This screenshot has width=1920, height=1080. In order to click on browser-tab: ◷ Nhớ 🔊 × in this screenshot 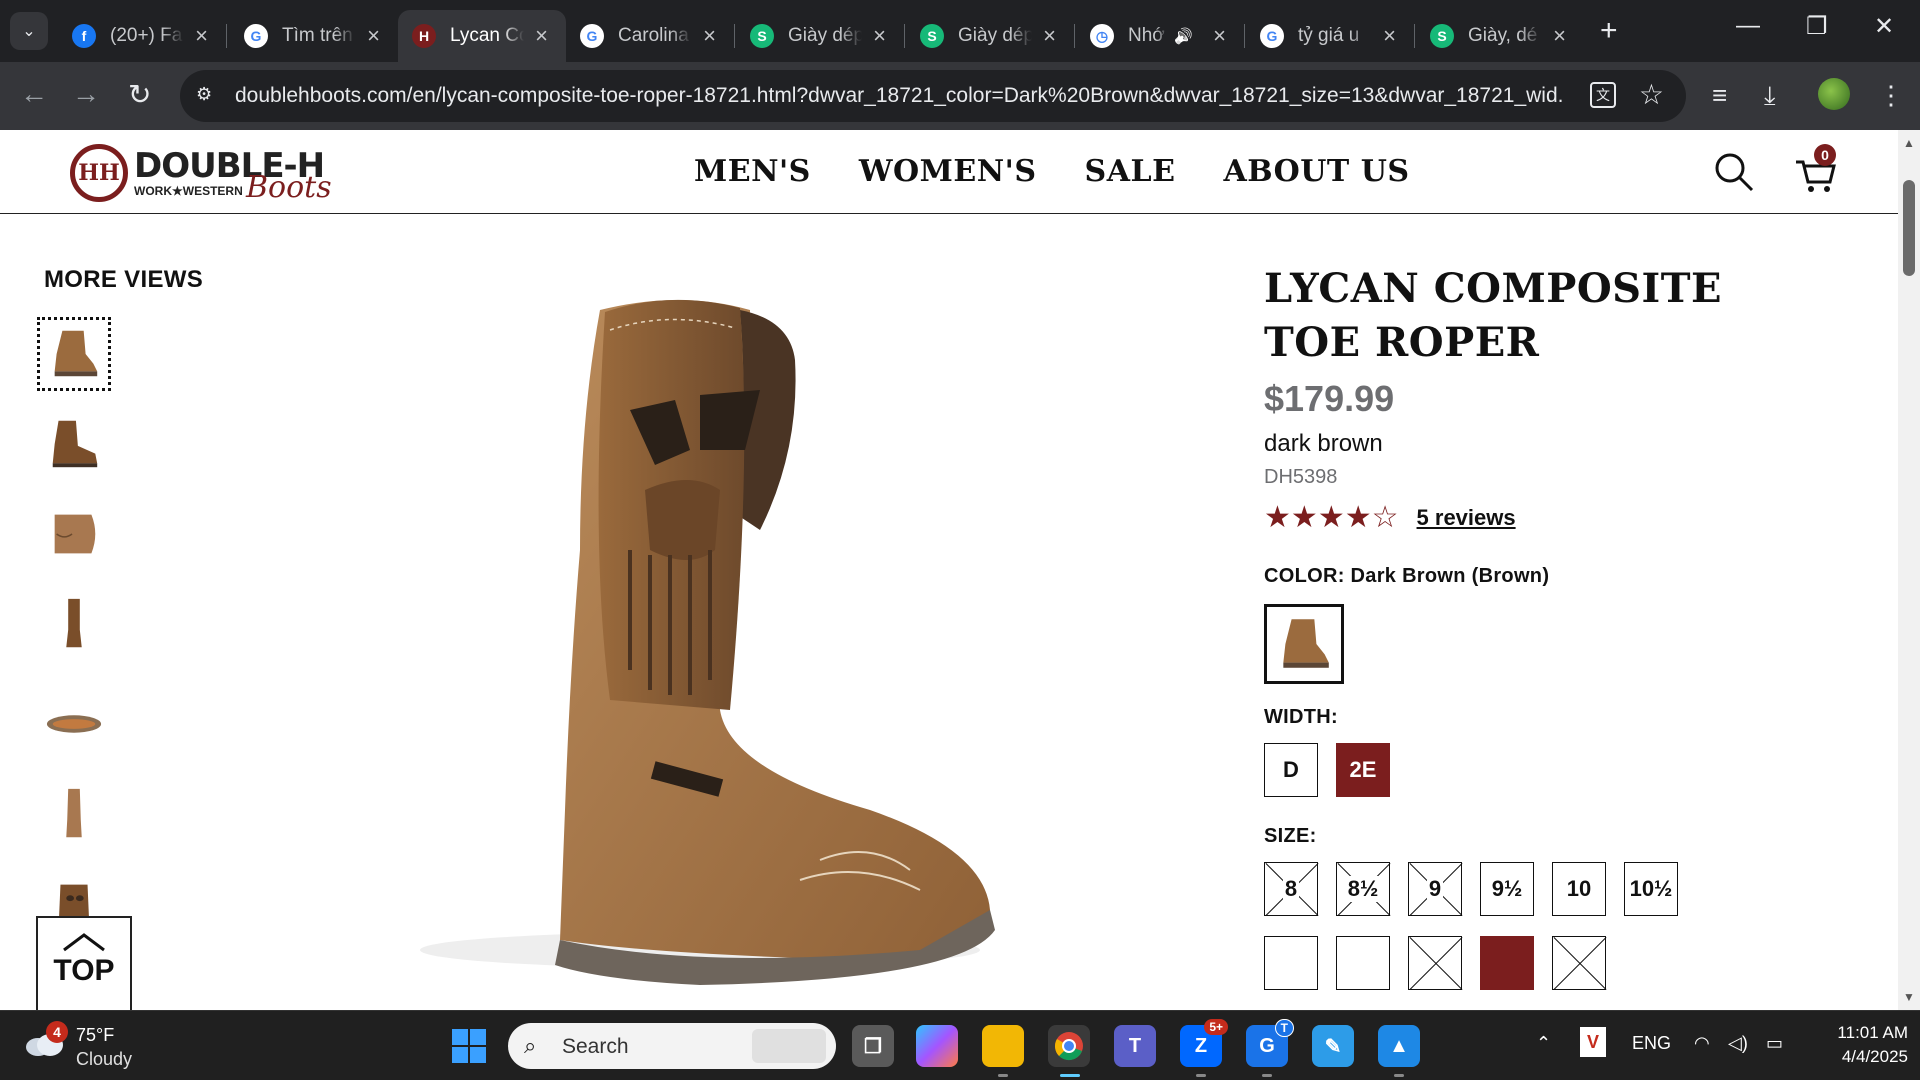, I will do `click(1160, 36)`.